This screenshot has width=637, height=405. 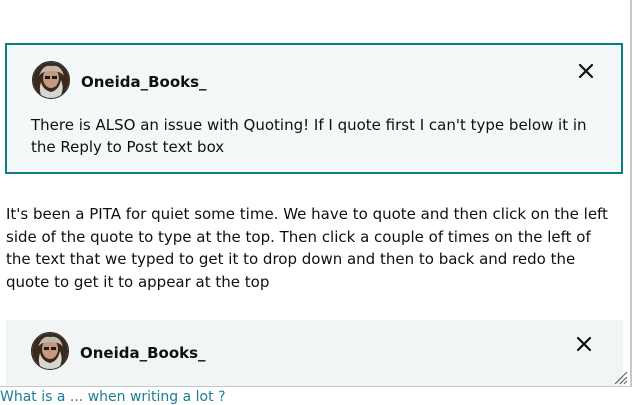 What do you see at coordinates (619, 376) in the screenshot?
I see `resize-handle-icon` at bounding box center [619, 376].